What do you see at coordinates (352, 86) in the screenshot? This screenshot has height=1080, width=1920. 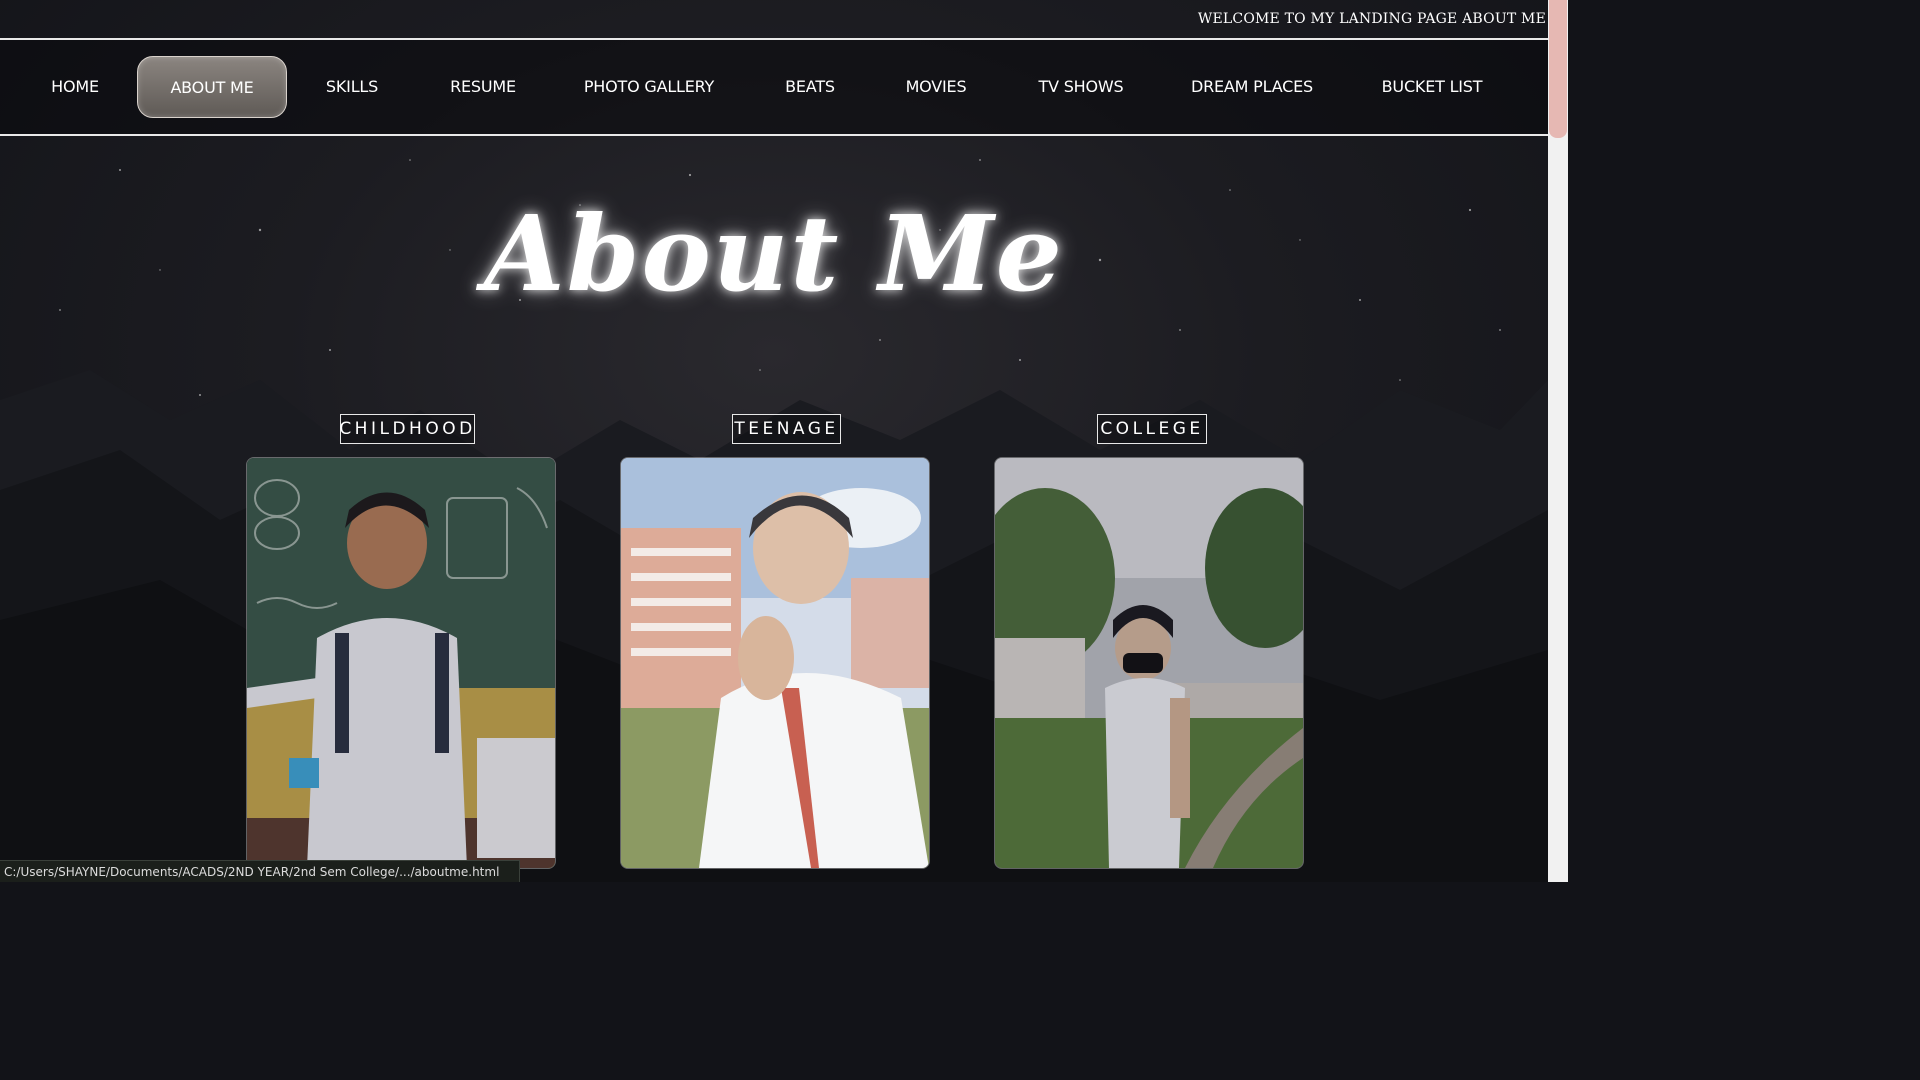 I see `nav-skills: SKILLS` at bounding box center [352, 86].